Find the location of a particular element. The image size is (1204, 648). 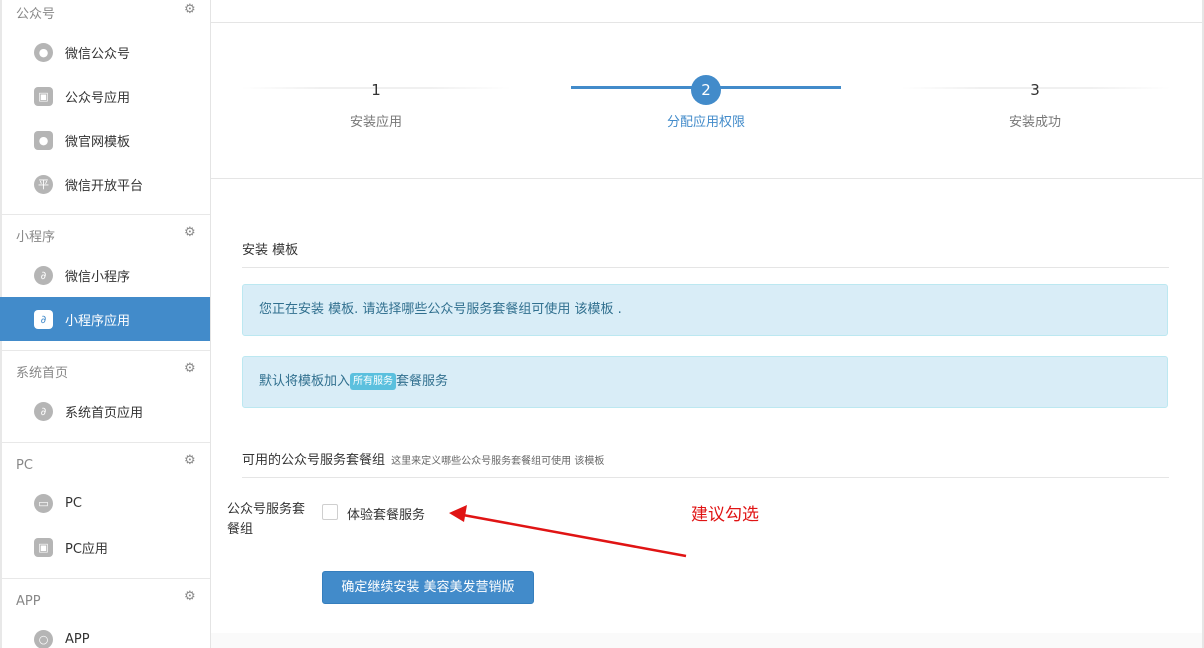

sidebar-item-open-platform: 平 微信开放平台 is located at coordinates (105, 184).